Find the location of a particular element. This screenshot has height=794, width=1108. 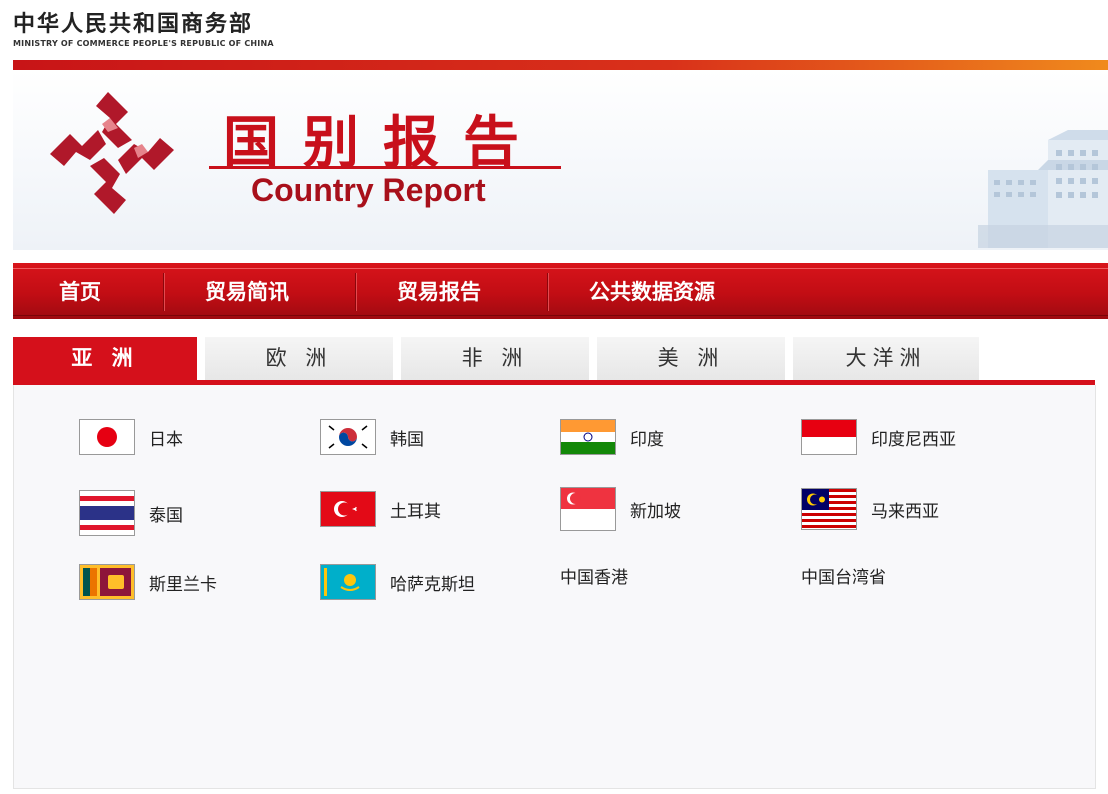

country-link-japan: 日本 is located at coordinates (131, 437).